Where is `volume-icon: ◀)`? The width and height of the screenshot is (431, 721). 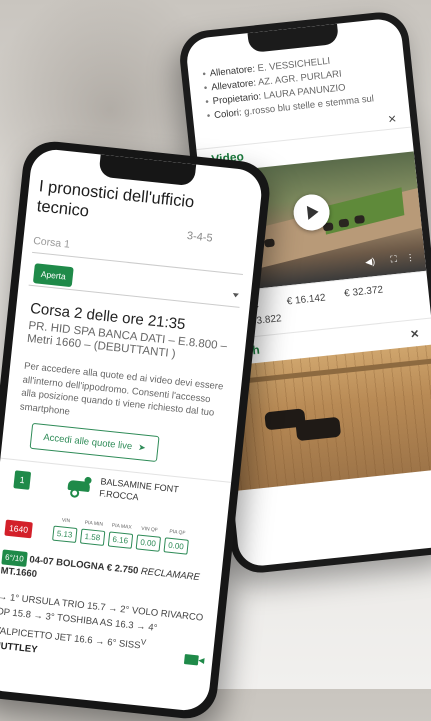
volume-icon: ◀) is located at coordinates (370, 262).